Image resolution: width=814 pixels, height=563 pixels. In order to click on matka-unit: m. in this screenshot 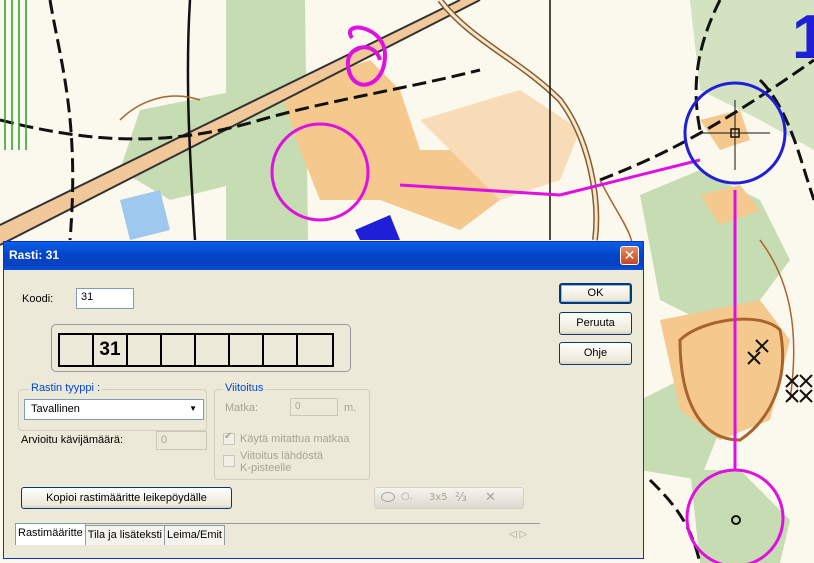, I will do `click(350, 408)`.